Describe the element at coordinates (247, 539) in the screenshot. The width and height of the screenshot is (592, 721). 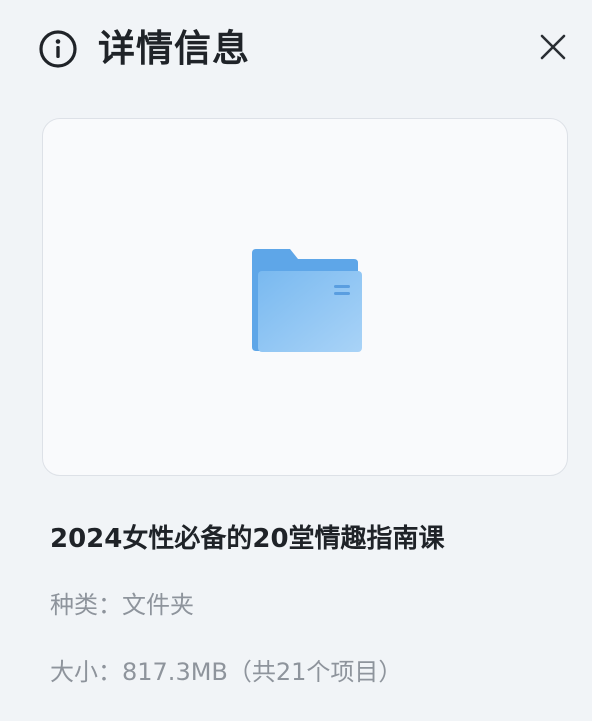
I see `file-name: 2024女性必备的20堂情趣指南课` at that location.